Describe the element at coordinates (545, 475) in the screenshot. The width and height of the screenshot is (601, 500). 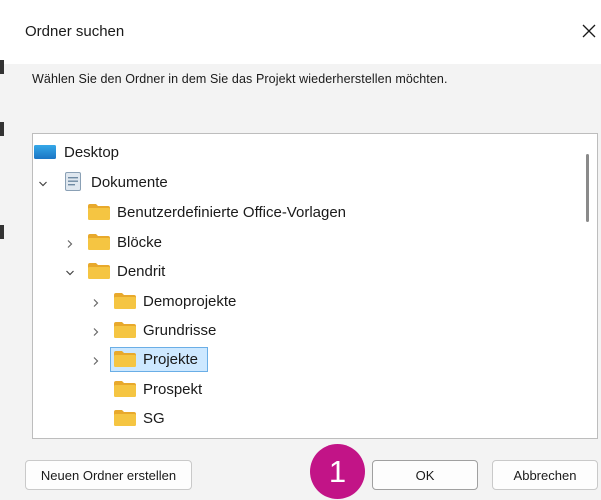
I see `cancel-button: Abbrechen` at that location.